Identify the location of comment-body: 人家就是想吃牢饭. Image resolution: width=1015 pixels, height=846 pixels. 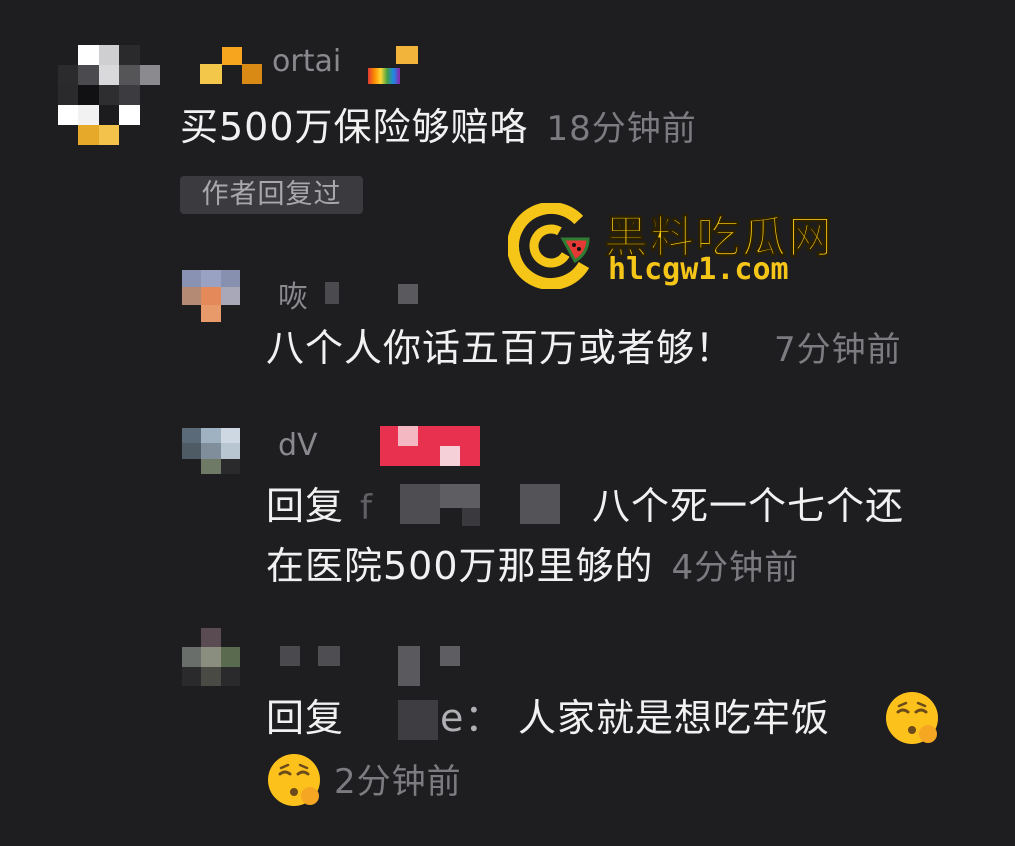
(674, 718).